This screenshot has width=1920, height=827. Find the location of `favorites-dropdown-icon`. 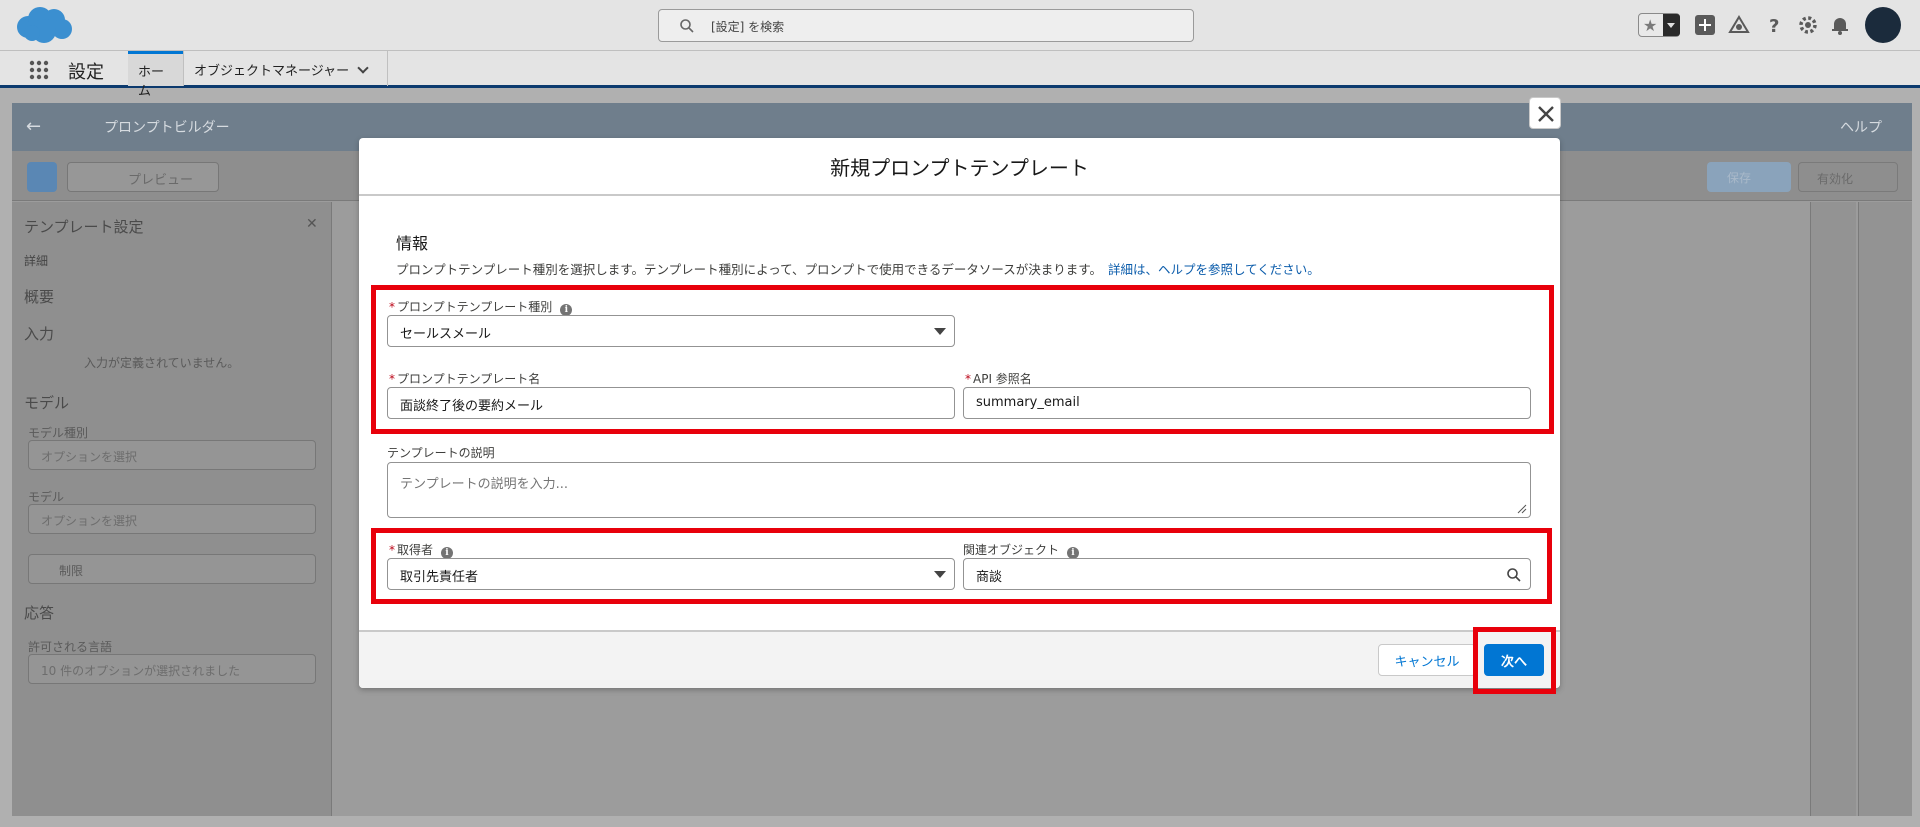

favorites-dropdown-icon is located at coordinates (1671, 25).